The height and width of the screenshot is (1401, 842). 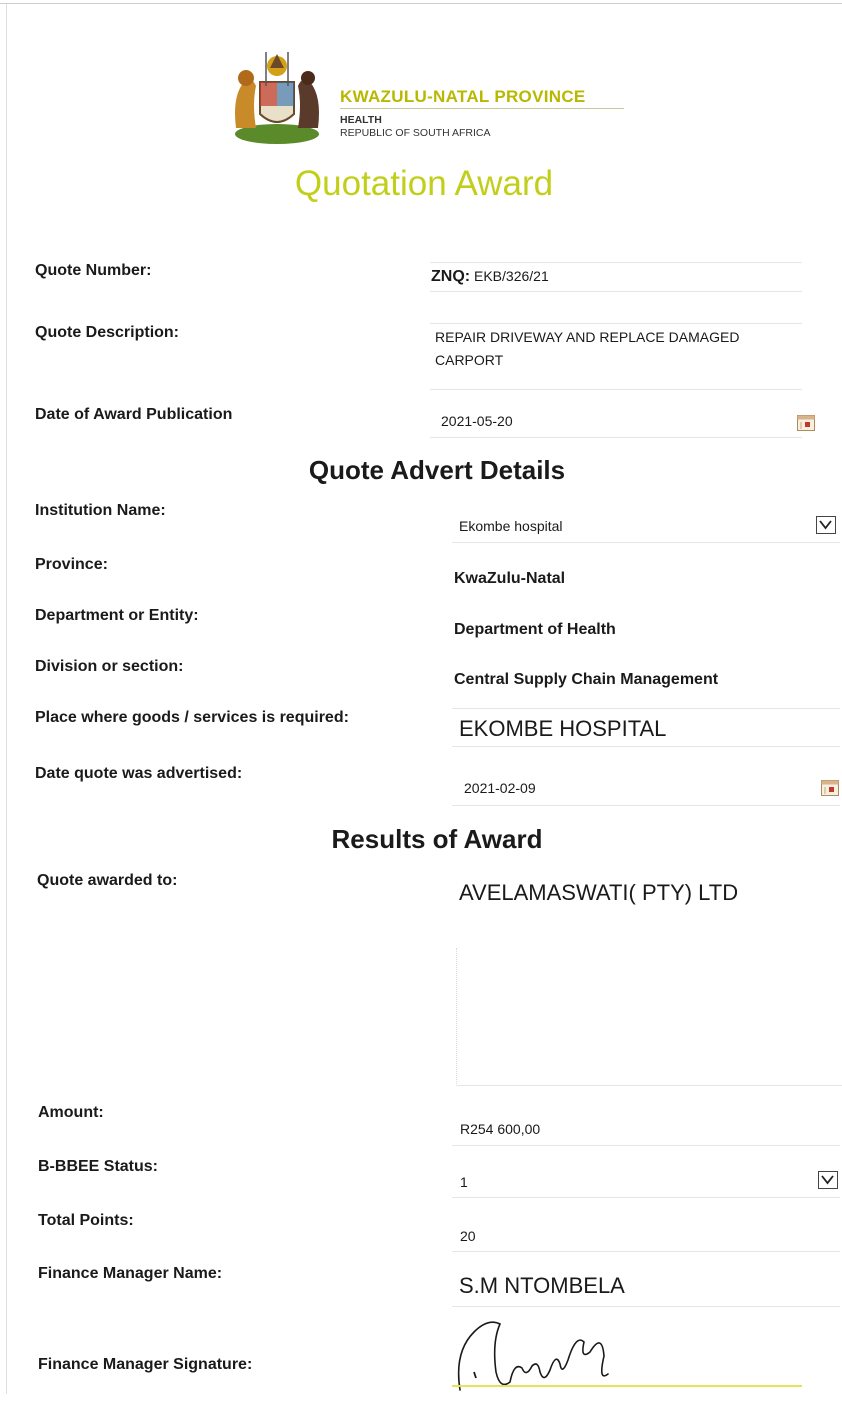 What do you see at coordinates (477, 421) in the screenshot?
I see `award-date-field: 2021-05-20` at bounding box center [477, 421].